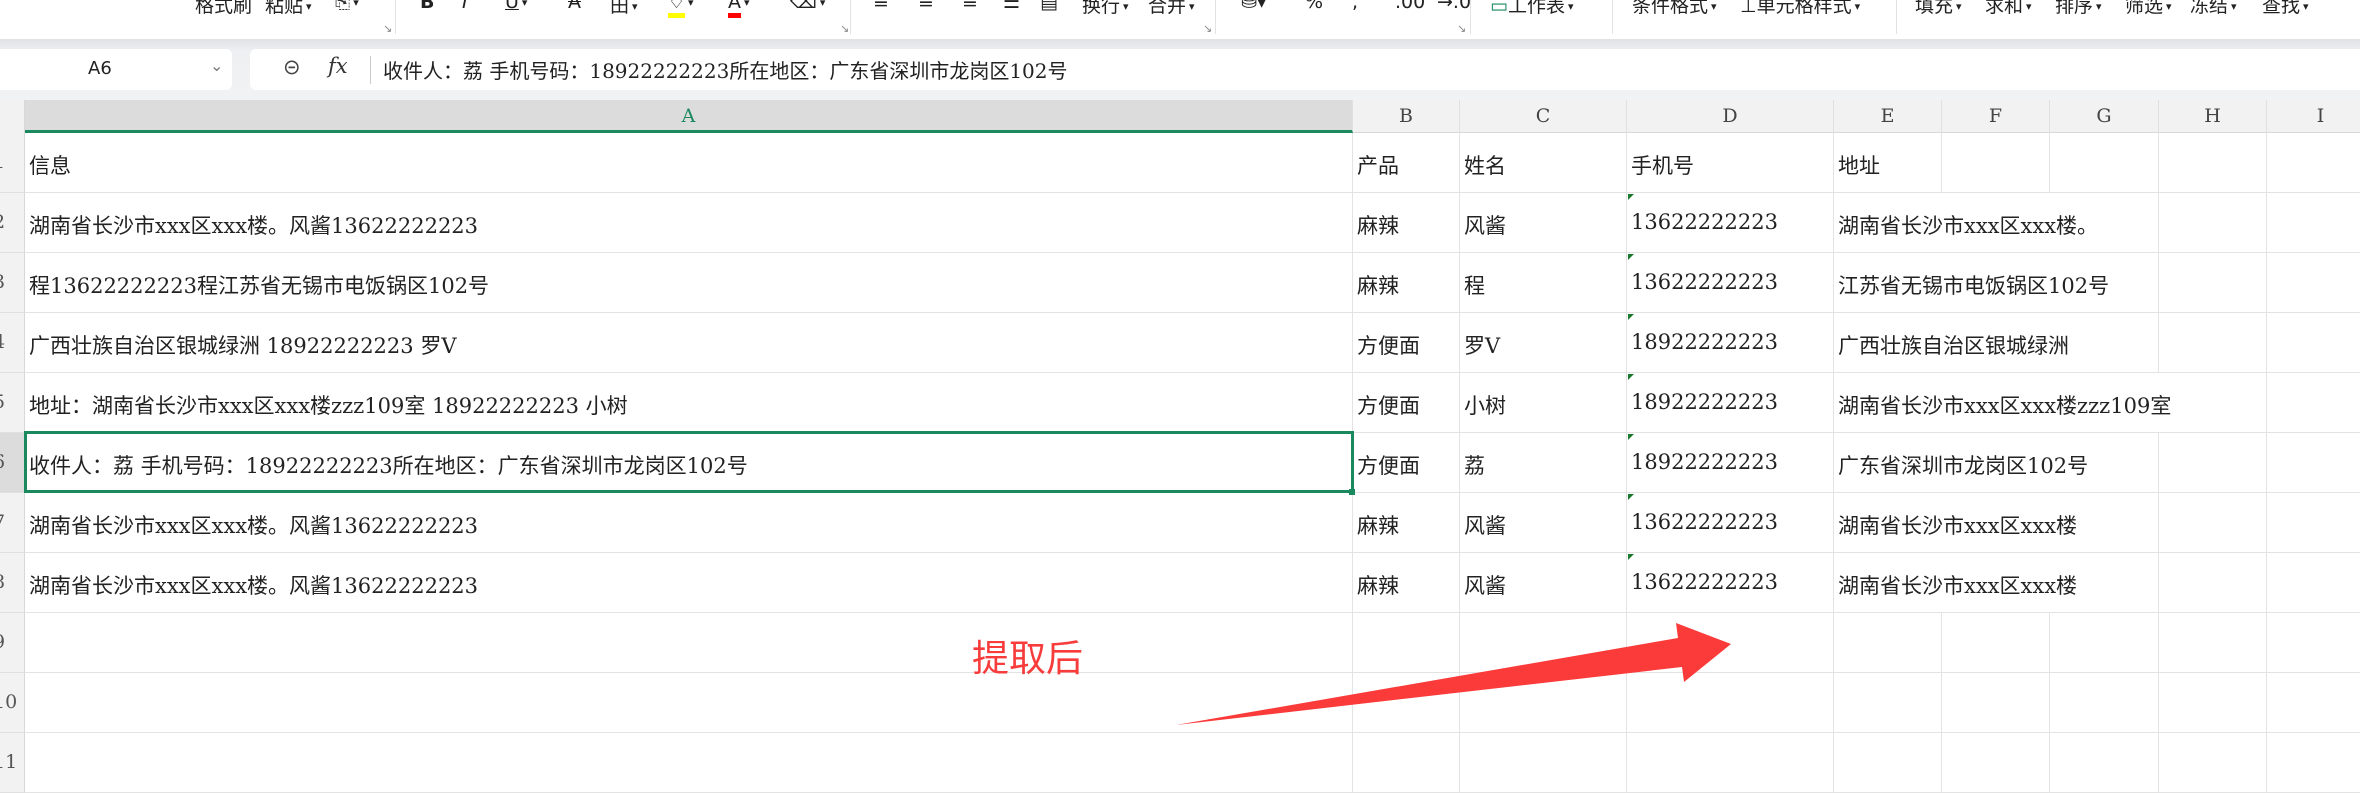 The height and width of the screenshot is (793, 2360). I want to click on select-all-corner, so click(12, 116).